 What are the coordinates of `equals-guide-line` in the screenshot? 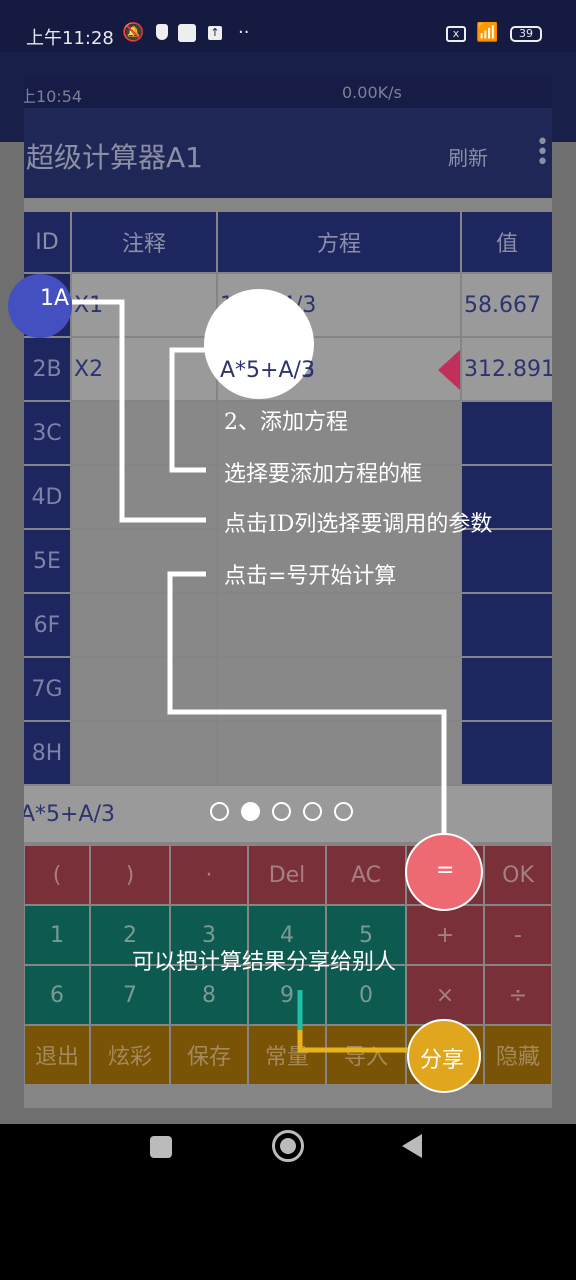 It's located at (307, 702).